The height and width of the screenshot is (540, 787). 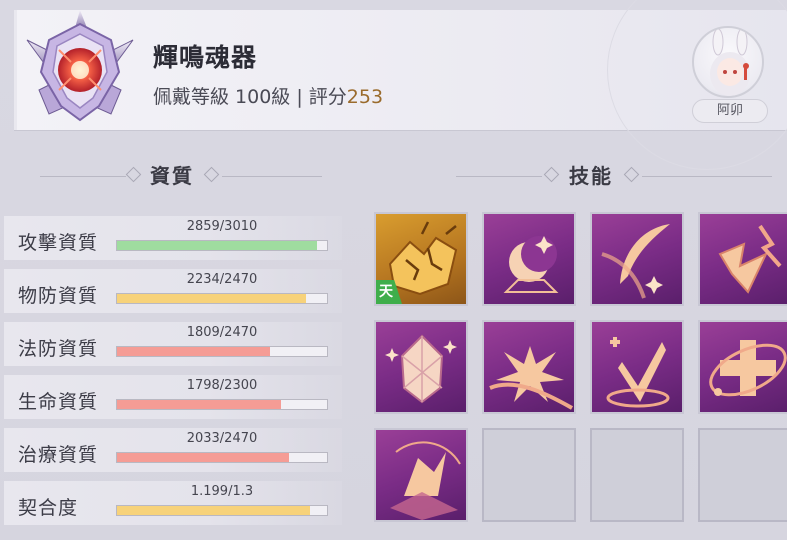 I want to click on skills-section-title: 技能, so click(x=591, y=176).